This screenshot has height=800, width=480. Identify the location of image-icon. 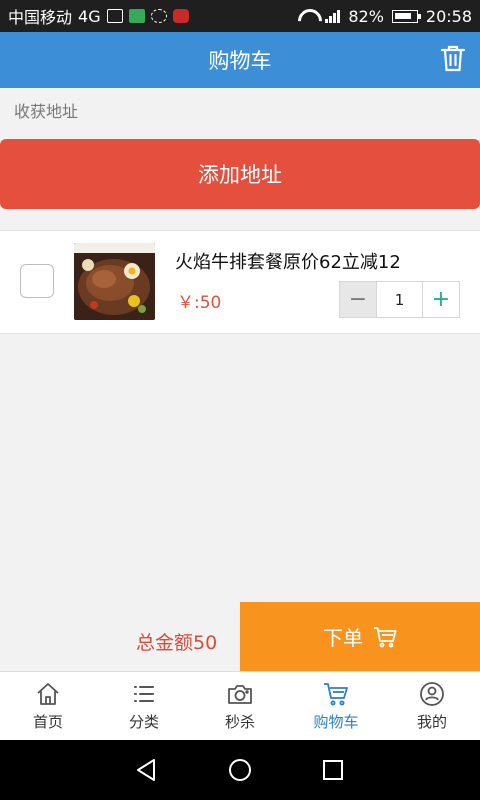
(114, 16).